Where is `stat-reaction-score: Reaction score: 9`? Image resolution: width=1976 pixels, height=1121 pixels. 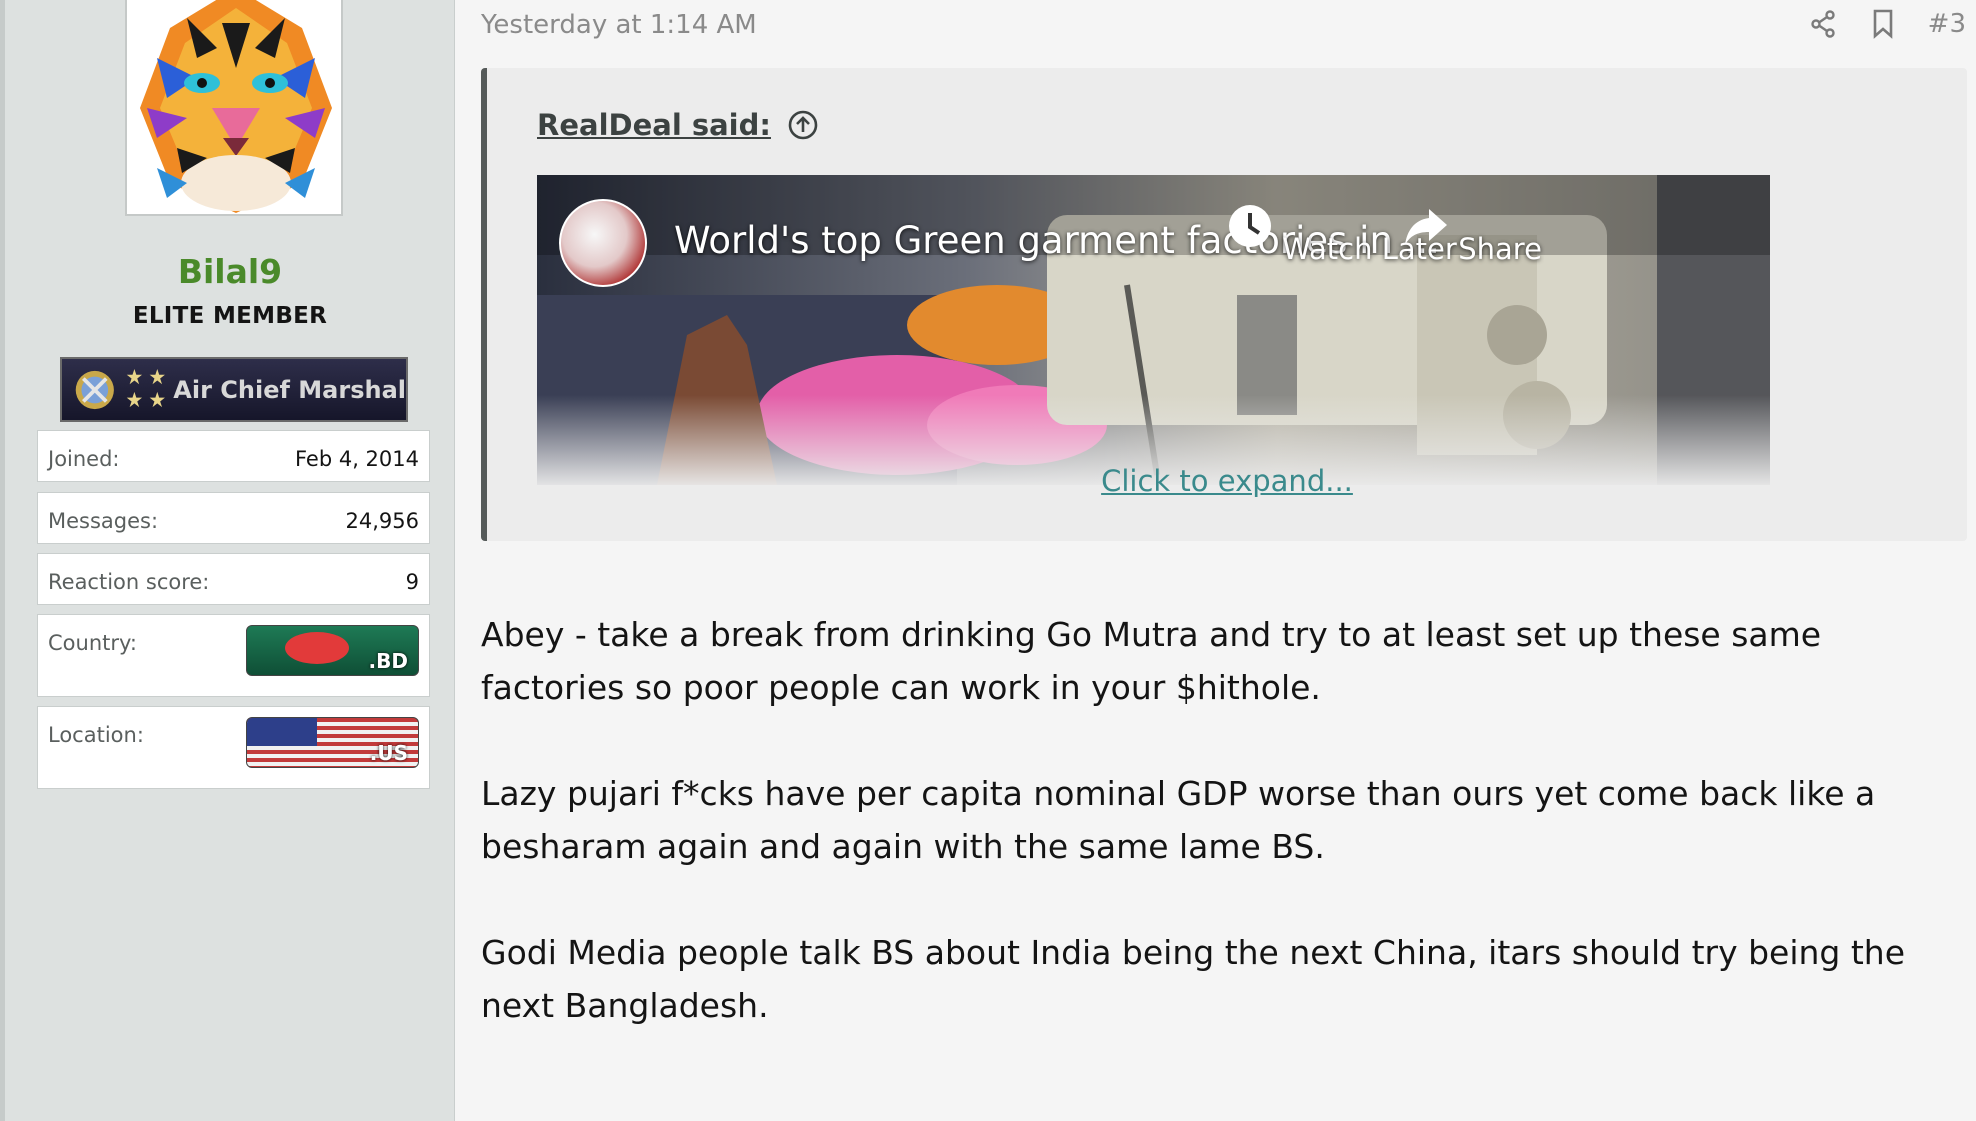 stat-reaction-score: Reaction score: 9 is located at coordinates (233, 579).